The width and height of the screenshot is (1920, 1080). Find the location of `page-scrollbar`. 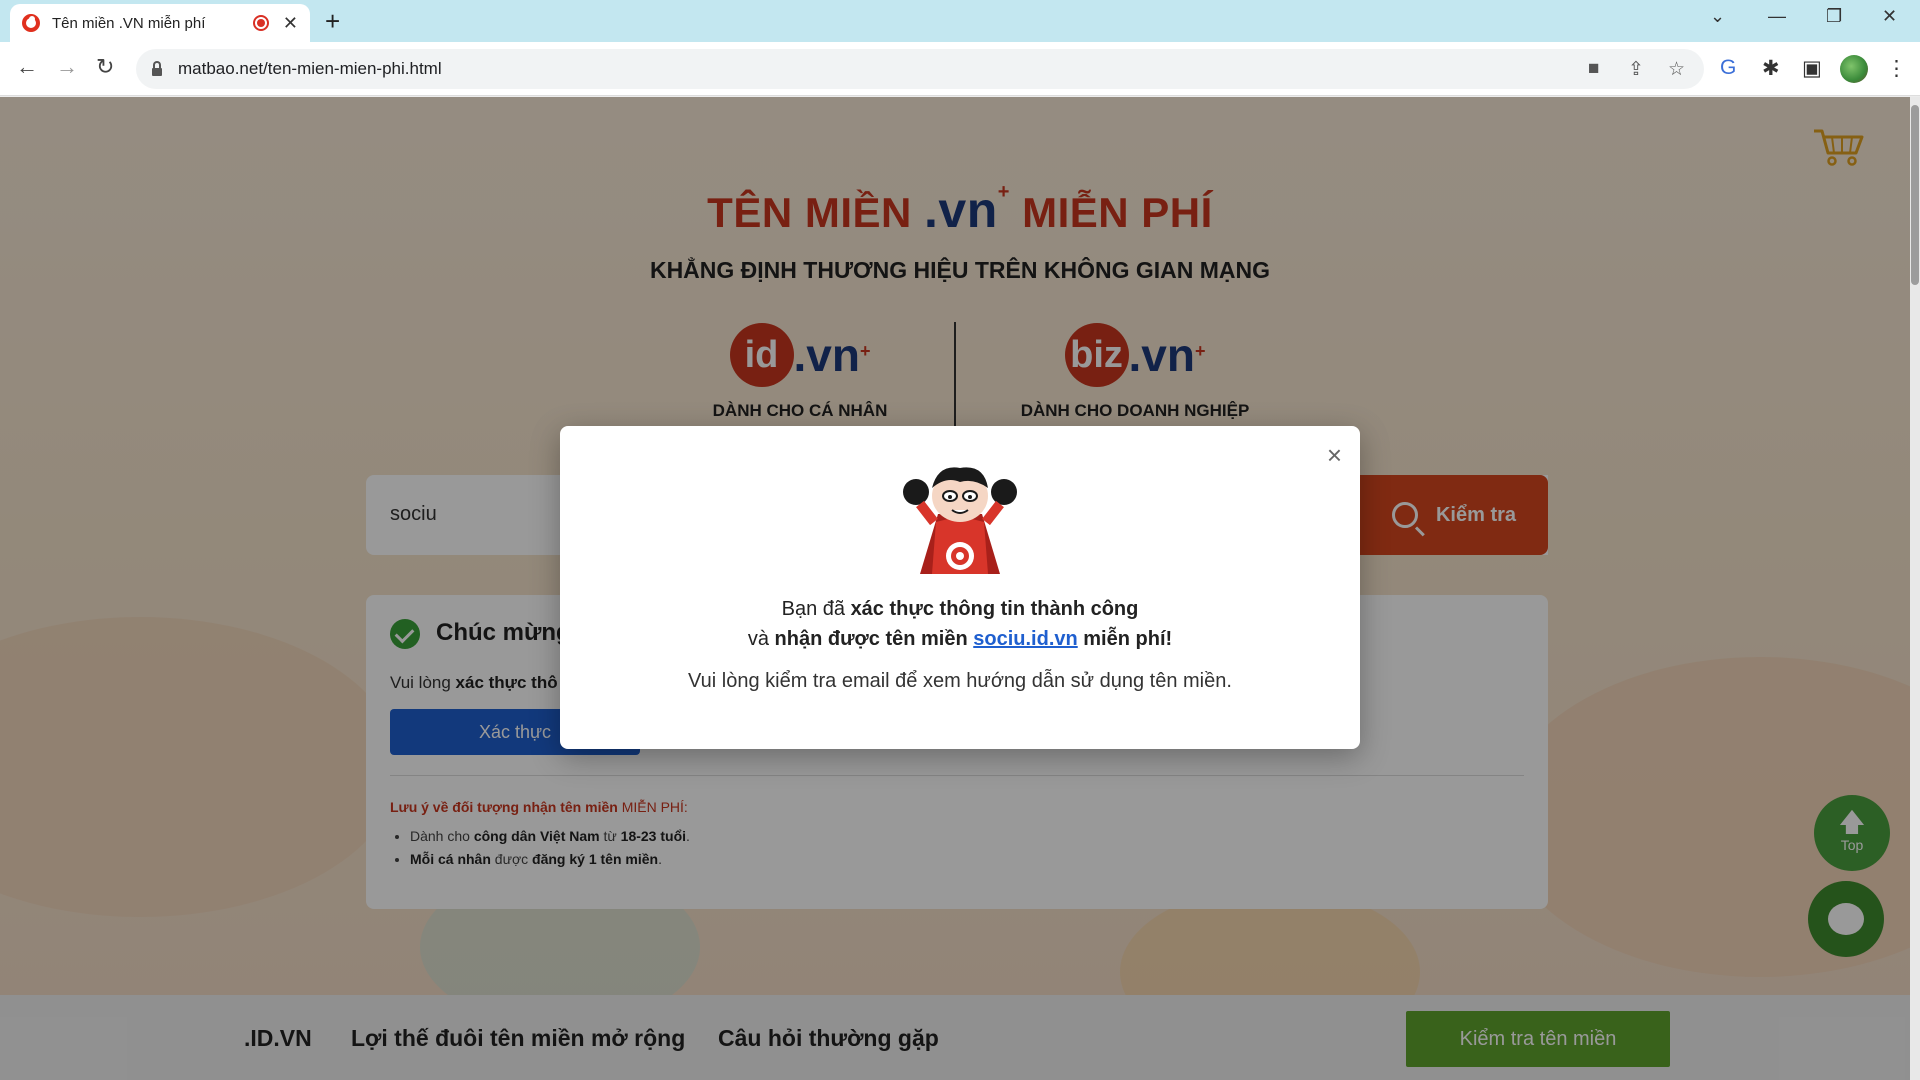

page-scrollbar is located at coordinates (1915, 588).